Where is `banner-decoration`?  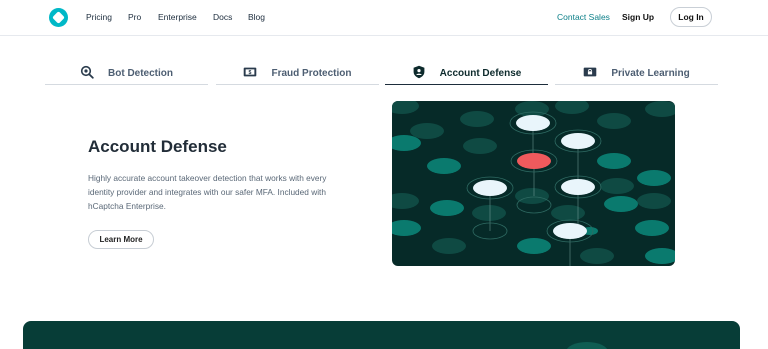 banner-decoration is located at coordinates (587, 345).